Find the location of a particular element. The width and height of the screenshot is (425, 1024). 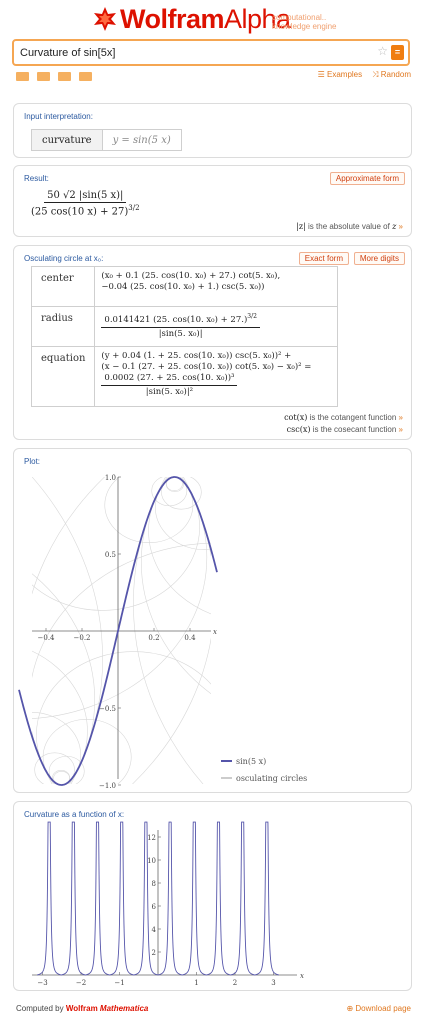

equation-label: equation is located at coordinates (63, 376).